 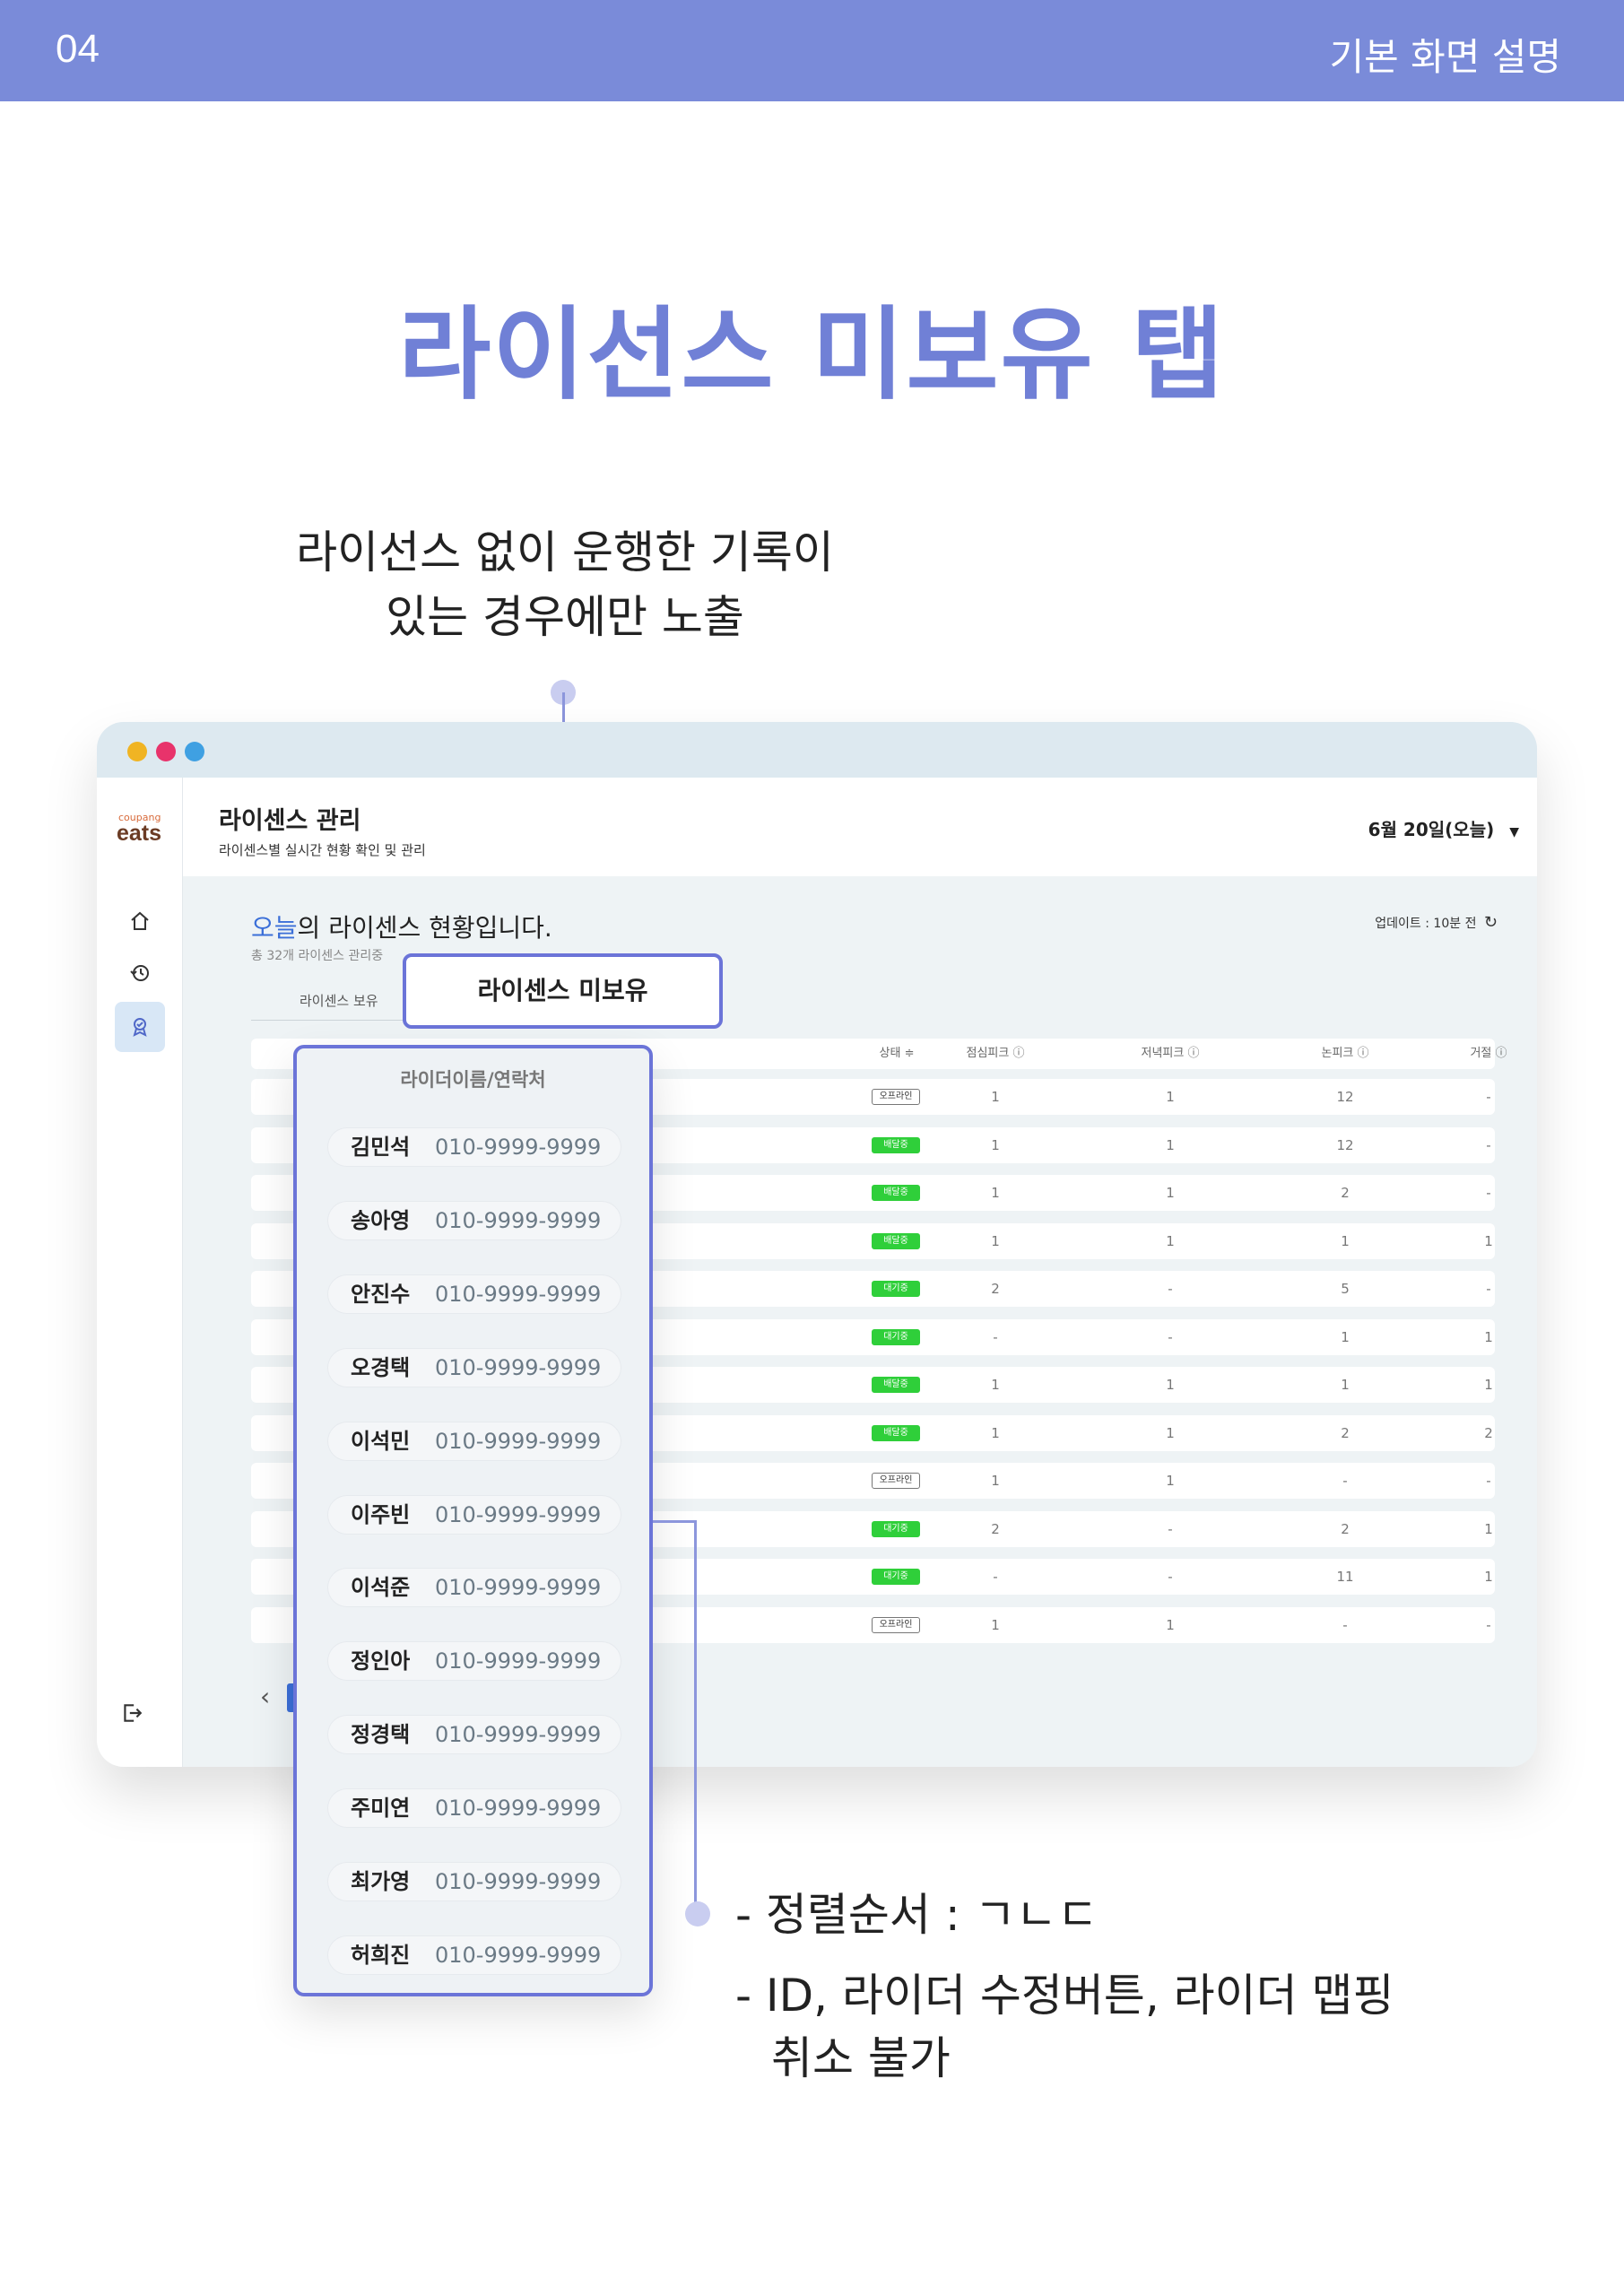 I want to click on window-minimize-button, so click(x=137, y=751).